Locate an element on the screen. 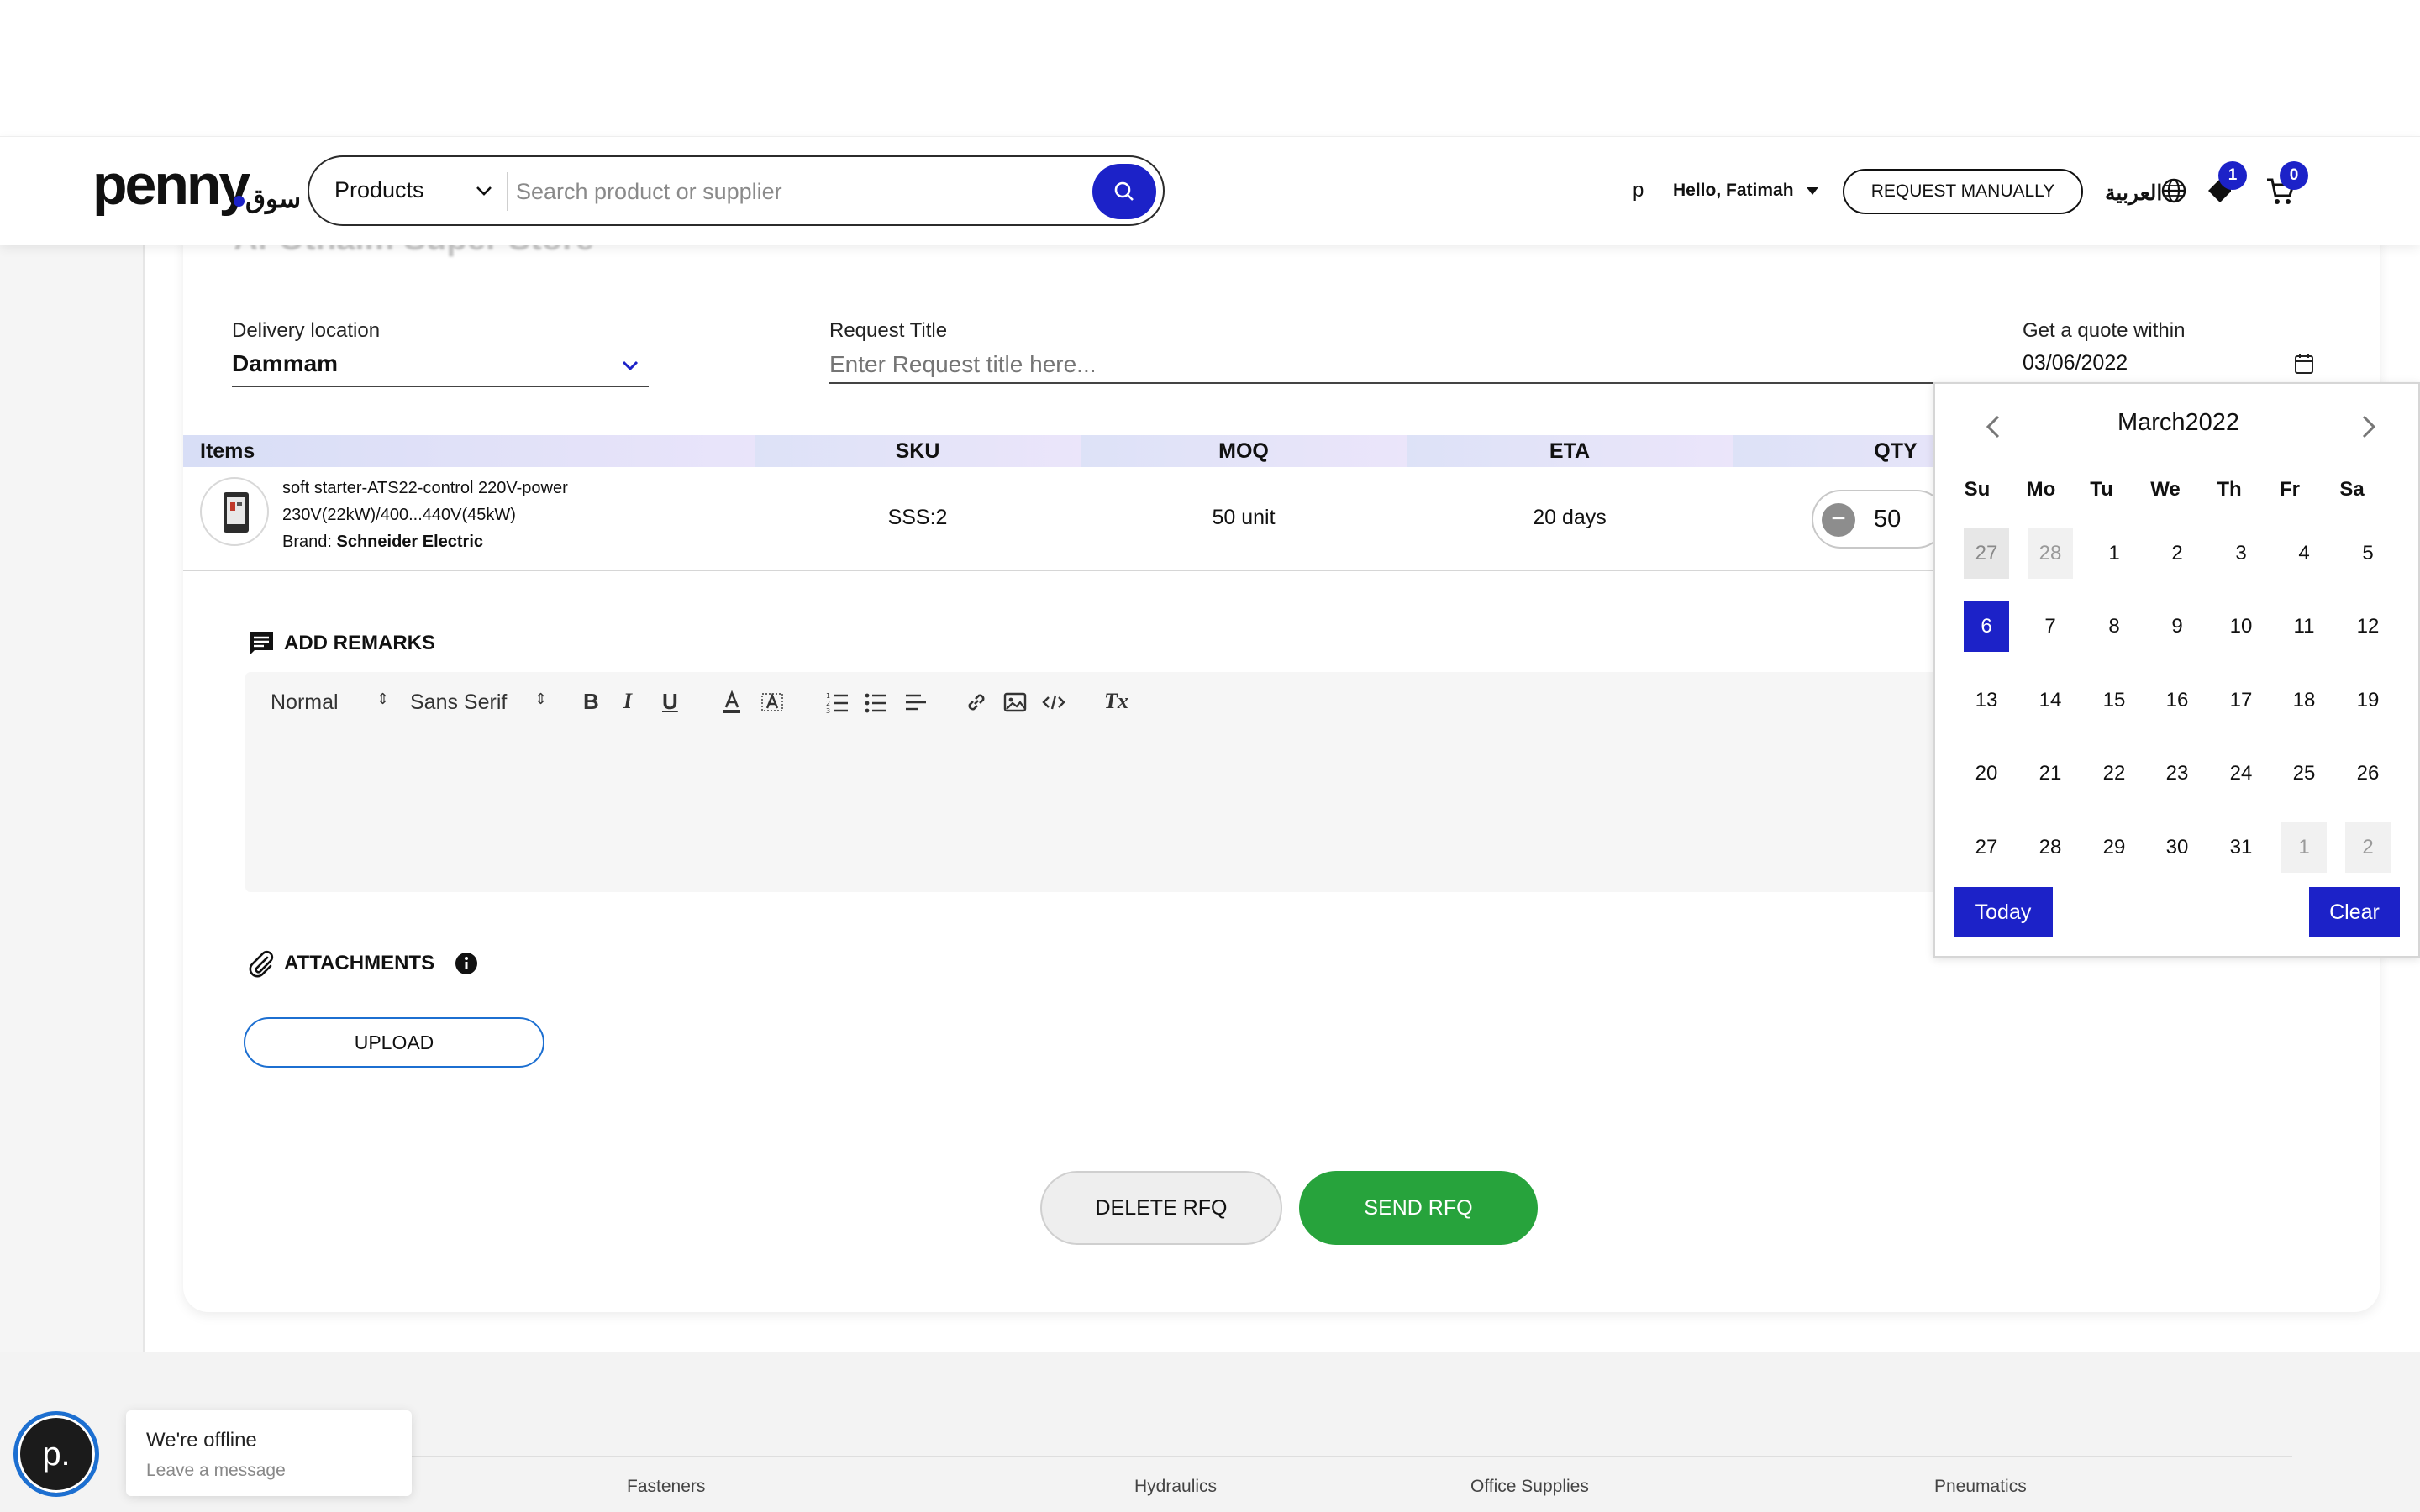 The height and width of the screenshot is (1512, 2420). calendar-day: 21 is located at coordinates (2050, 773).